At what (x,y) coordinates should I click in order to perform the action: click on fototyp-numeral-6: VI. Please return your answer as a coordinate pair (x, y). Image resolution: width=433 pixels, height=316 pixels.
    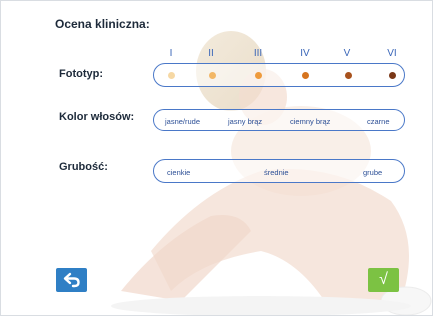
    Looking at the image, I should click on (392, 53).